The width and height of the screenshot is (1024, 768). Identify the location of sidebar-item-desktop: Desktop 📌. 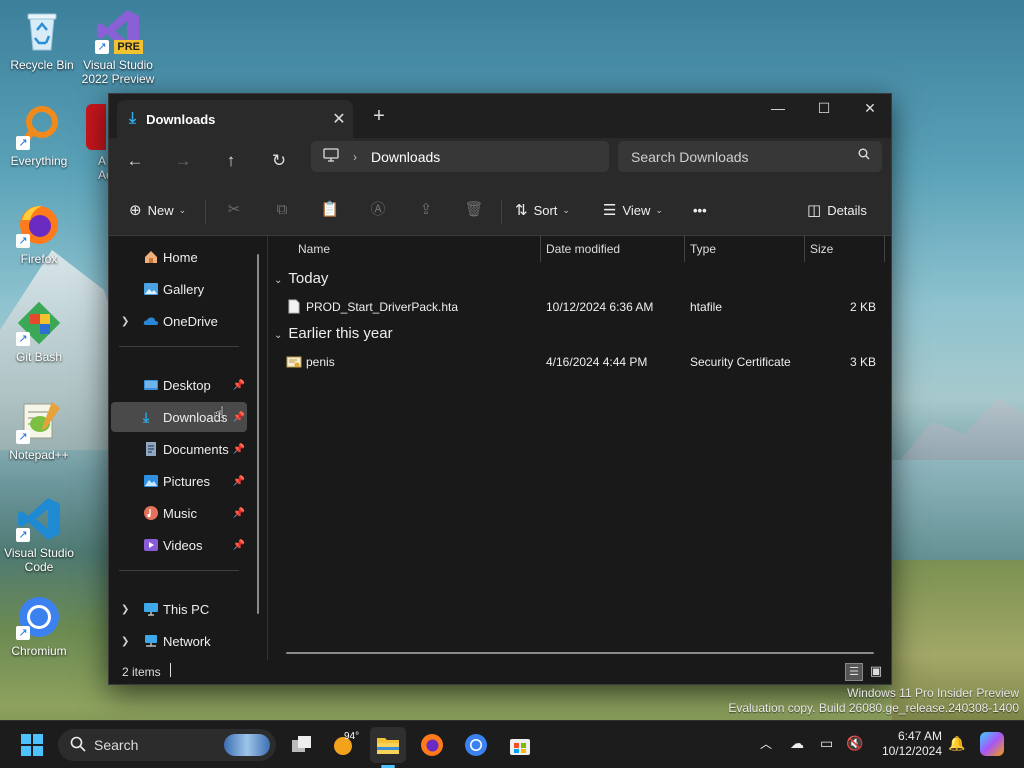
(179, 385).